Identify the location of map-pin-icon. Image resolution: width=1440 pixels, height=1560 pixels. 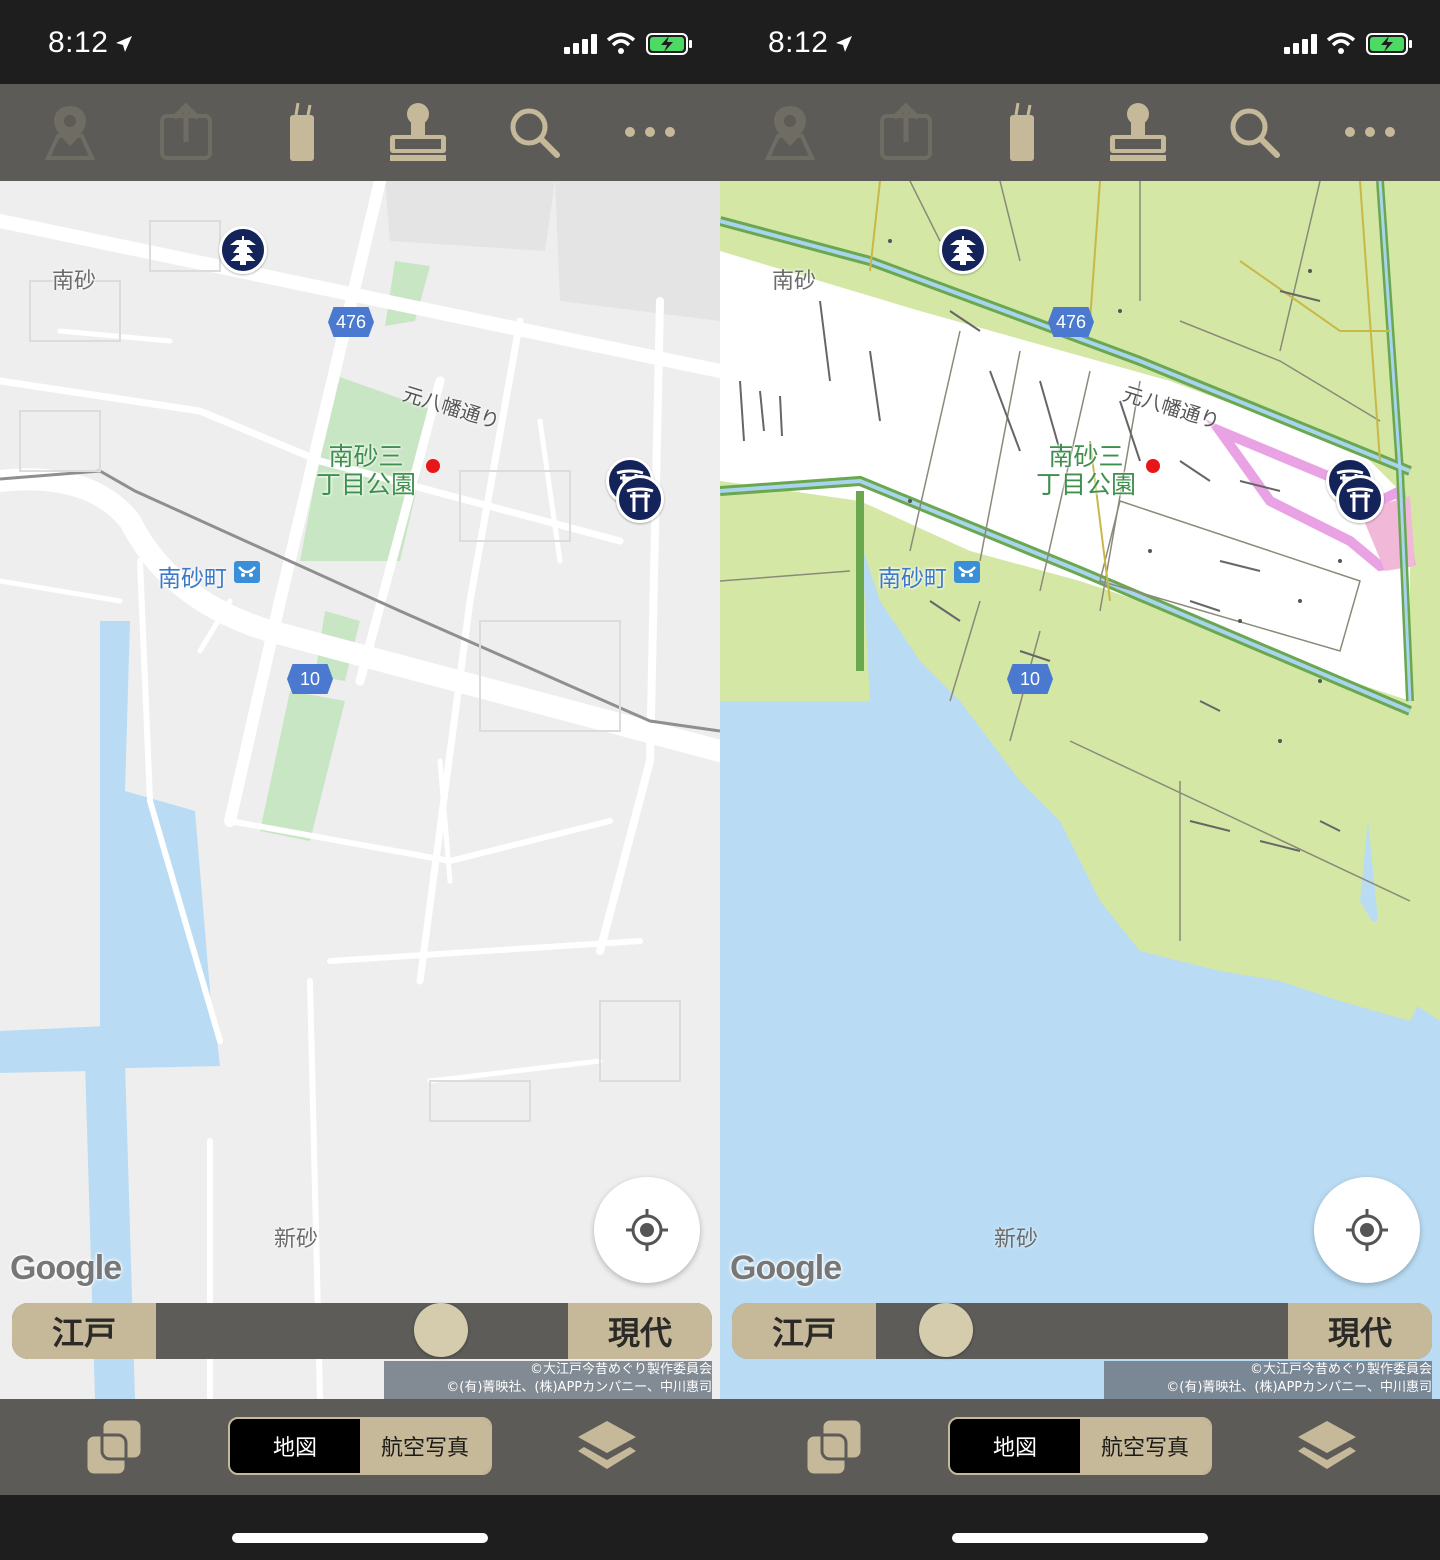
(70, 133).